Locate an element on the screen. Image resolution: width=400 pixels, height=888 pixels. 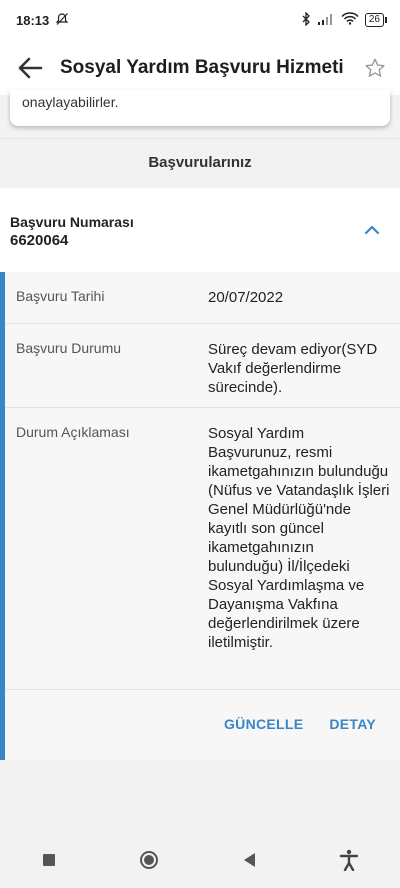
chevron-up-icon is located at coordinates (372, 231).